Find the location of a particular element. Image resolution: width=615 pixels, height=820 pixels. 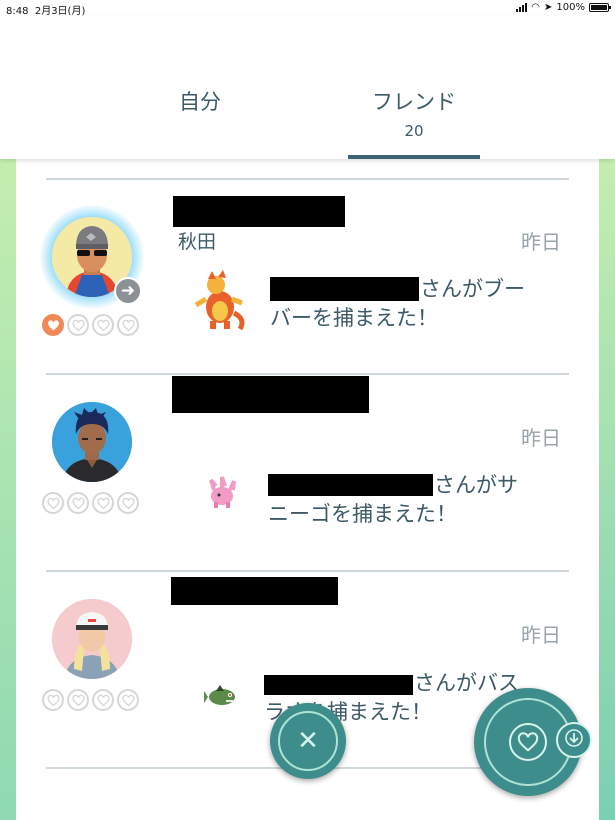

activity-message-line1: さんがブー is located at coordinates (472, 289).